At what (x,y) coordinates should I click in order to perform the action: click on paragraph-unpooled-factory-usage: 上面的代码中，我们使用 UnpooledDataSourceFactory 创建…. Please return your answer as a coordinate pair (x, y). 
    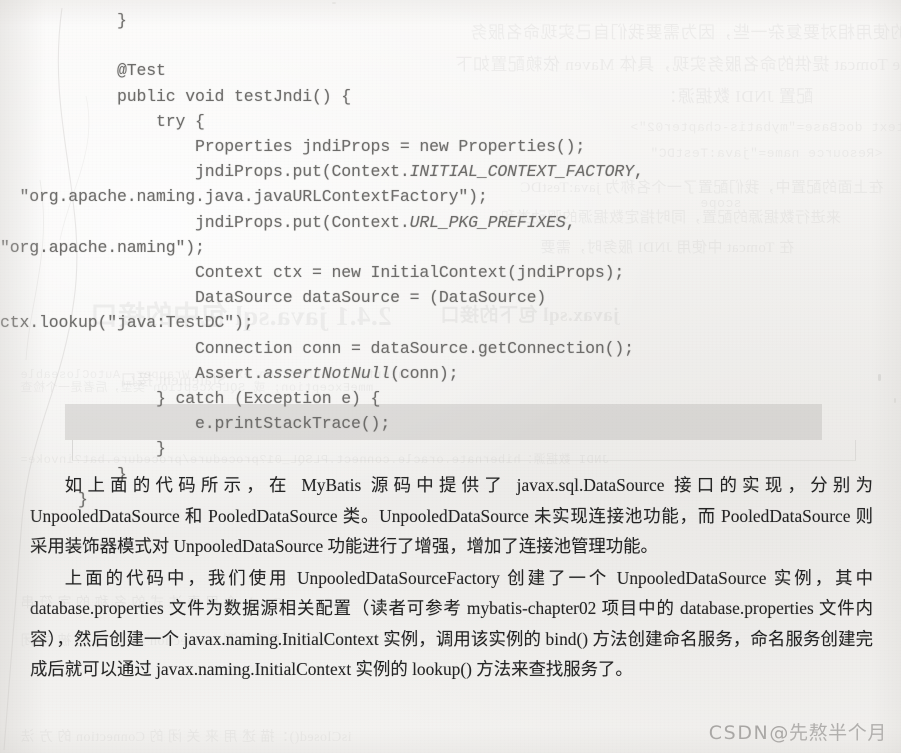
    Looking at the image, I should click on (451, 623).